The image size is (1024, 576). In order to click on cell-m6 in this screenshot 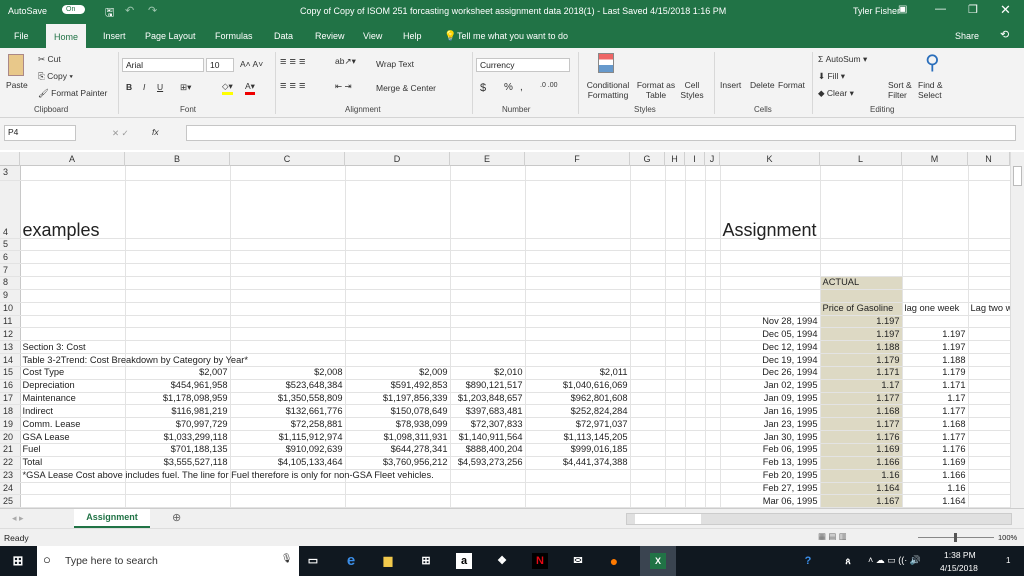, I will do `click(935, 257)`.